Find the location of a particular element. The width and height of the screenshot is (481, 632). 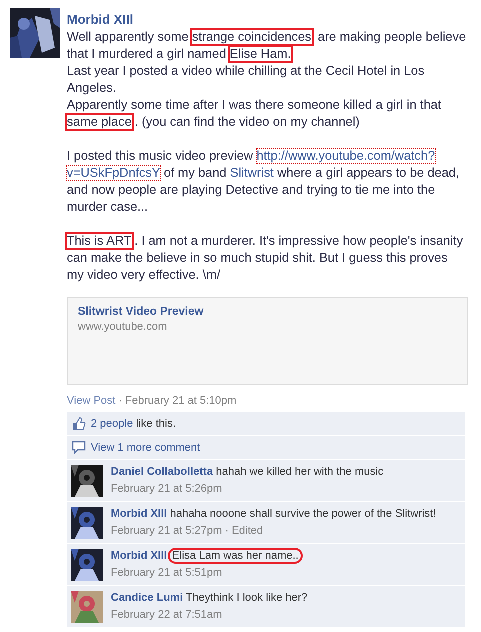

view-post-link: View Post is located at coordinates (91, 401).